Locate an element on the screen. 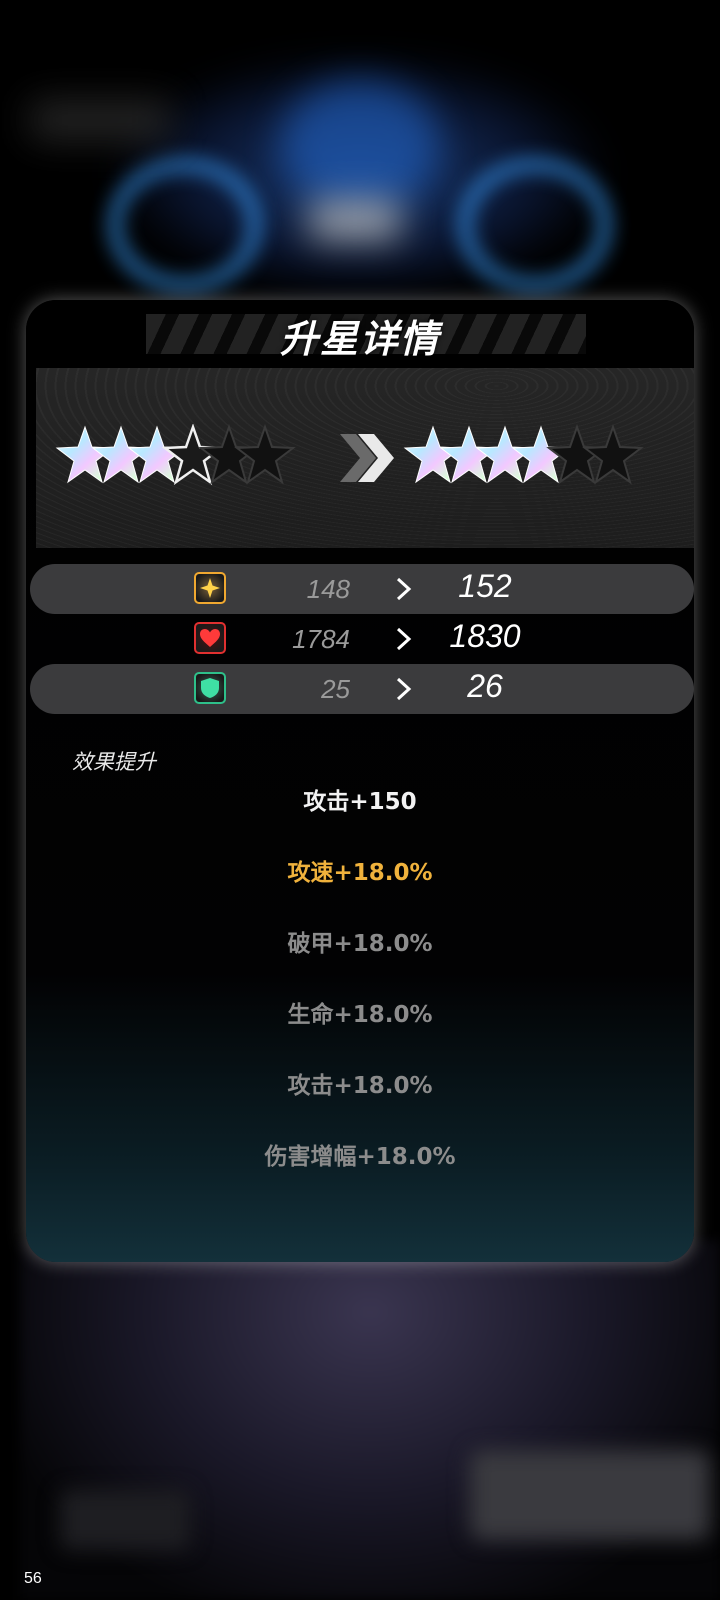 Image resolution: width=720 pixels, height=1600 pixels. dialog-header: 升星详情 is located at coordinates (360, 334).